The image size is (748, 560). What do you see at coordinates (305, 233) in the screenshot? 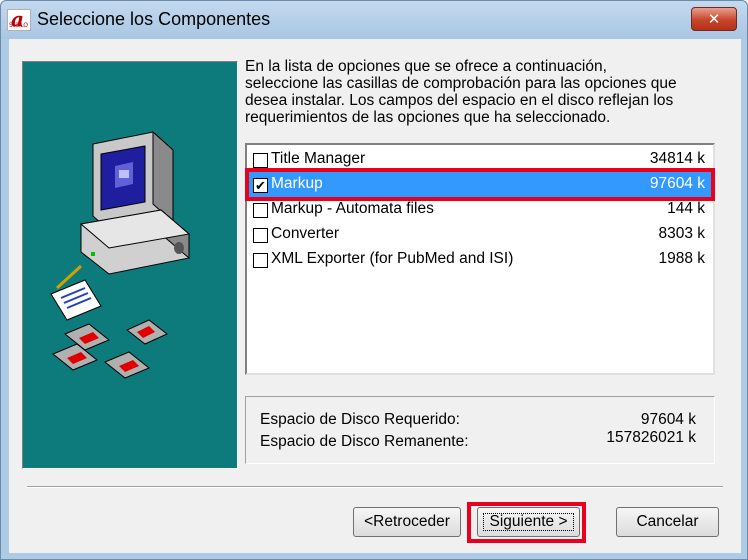
I see `component-label: Converter` at bounding box center [305, 233].